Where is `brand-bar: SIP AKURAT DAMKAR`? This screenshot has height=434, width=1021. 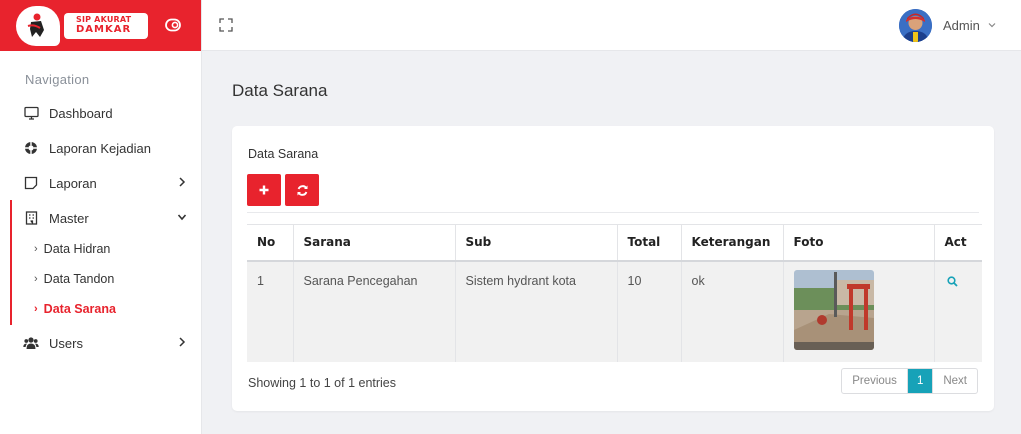
brand-bar: SIP AKURAT DAMKAR is located at coordinates (100, 25).